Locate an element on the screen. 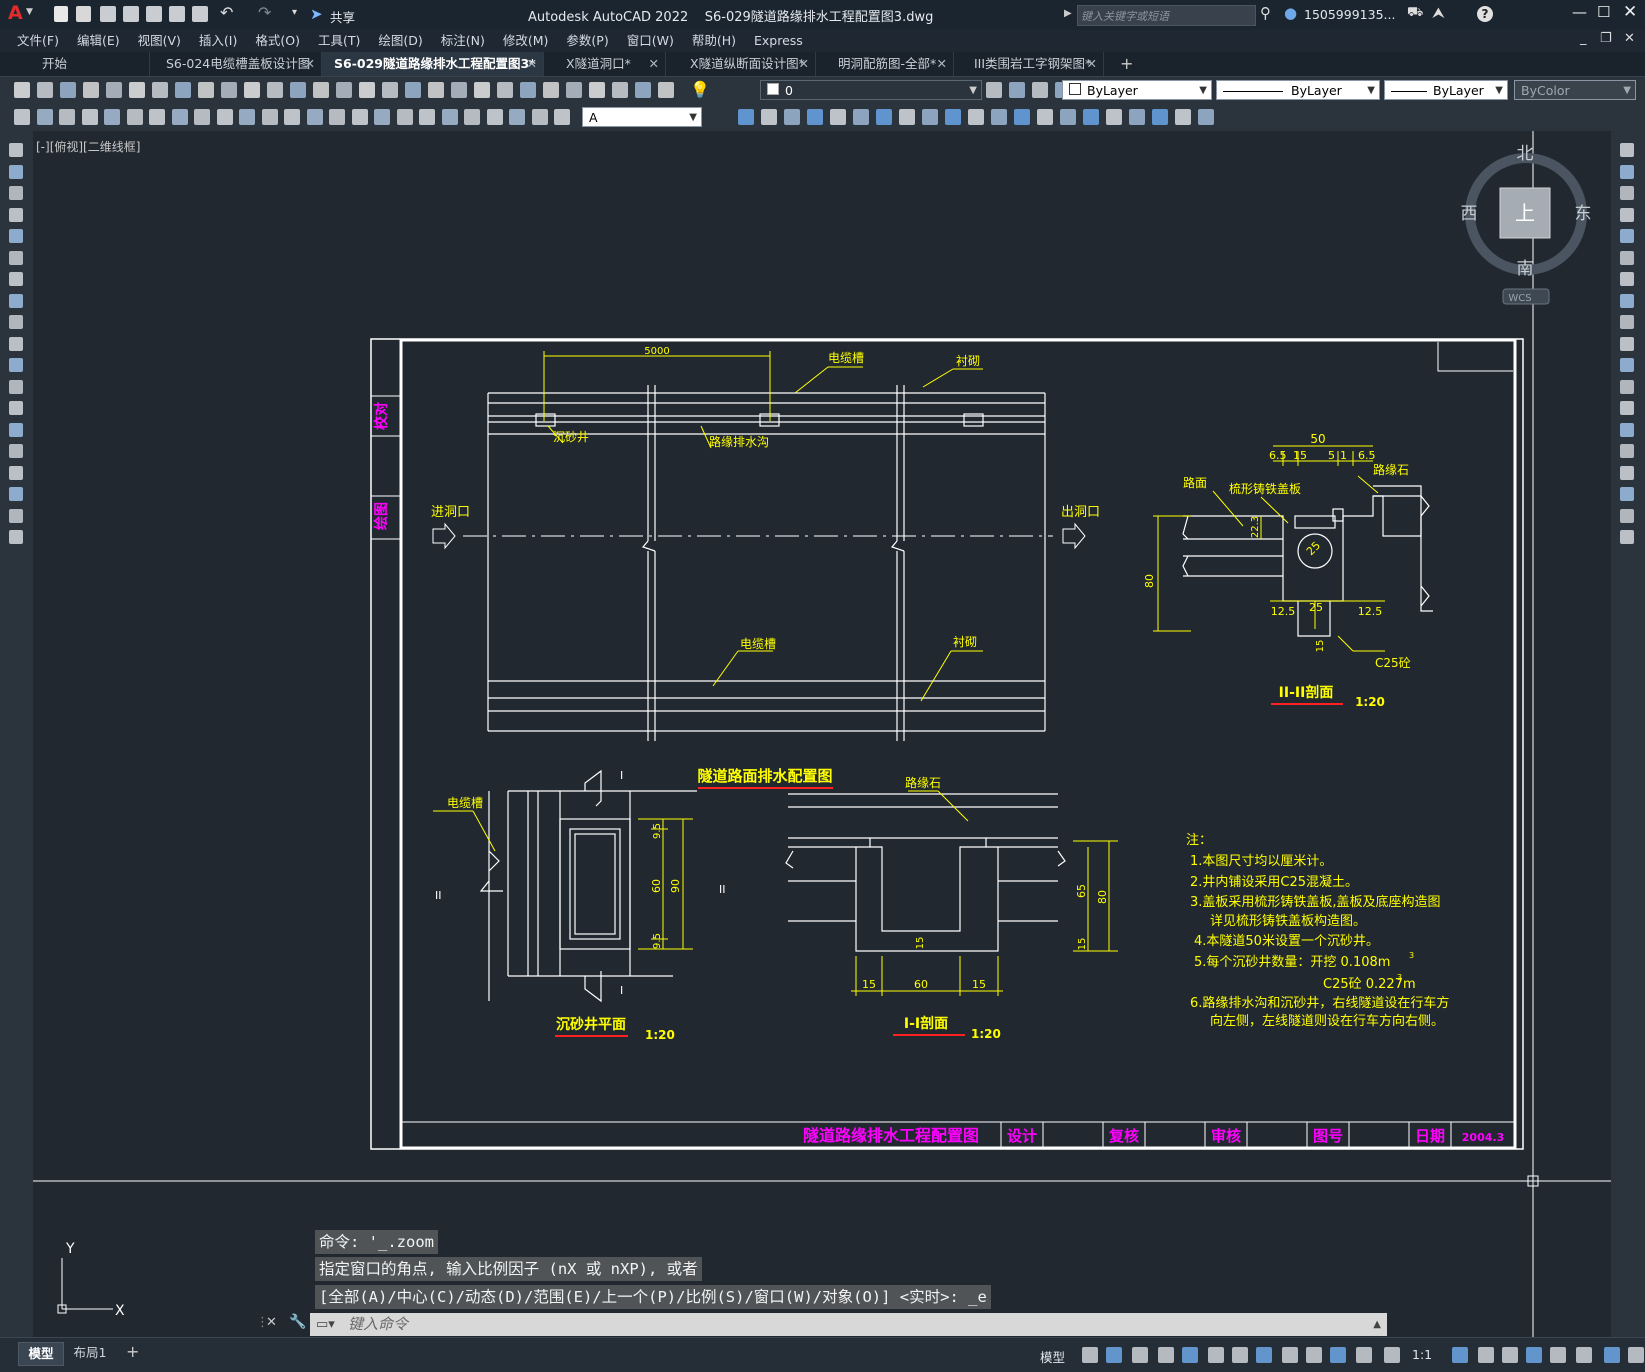 Image resolution: width=1645 pixels, height=1372 pixels. help-icon: ? is located at coordinates (1485, 14).